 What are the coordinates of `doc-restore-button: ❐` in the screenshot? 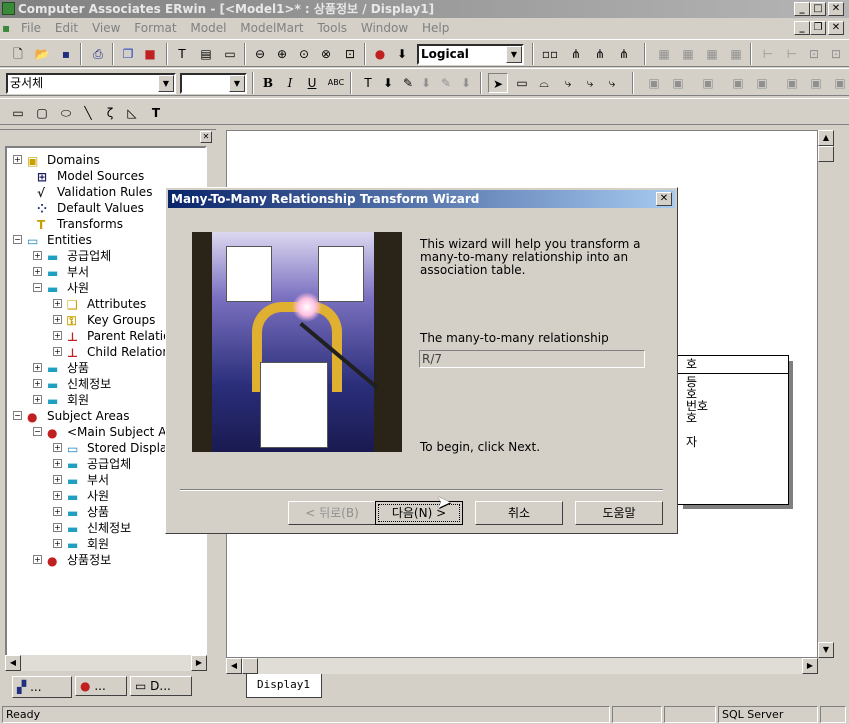 It's located at (818, 28).